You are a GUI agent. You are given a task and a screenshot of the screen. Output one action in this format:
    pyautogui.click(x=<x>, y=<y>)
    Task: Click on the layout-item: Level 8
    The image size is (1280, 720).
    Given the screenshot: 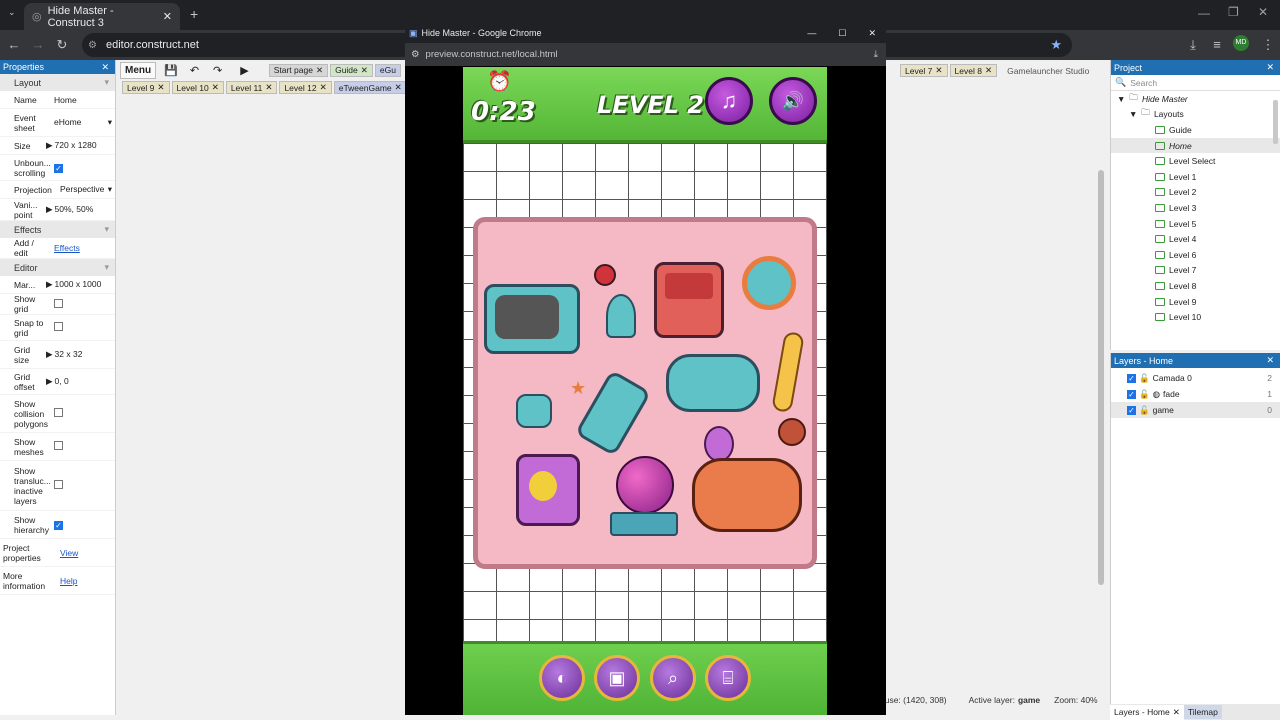 What is the action you would take?
    pyautogui.click(x=1195, y=286)
    